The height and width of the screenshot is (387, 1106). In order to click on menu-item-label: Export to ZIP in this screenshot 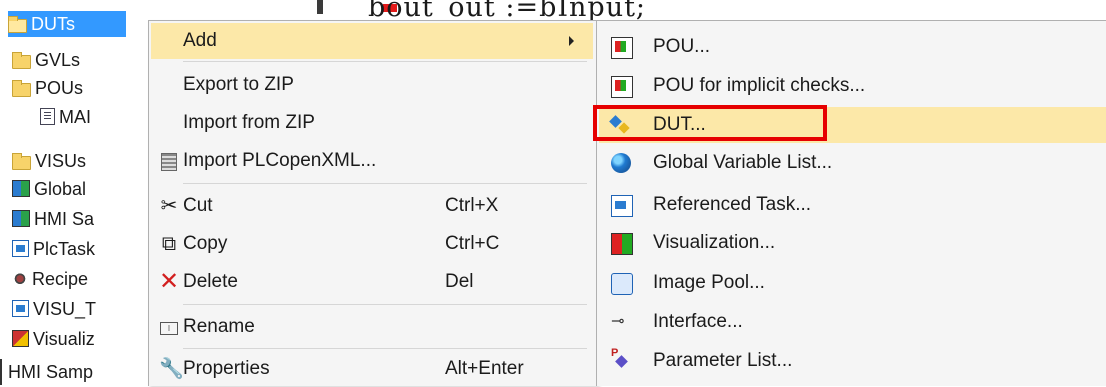, I will do `click(238, 84)`.